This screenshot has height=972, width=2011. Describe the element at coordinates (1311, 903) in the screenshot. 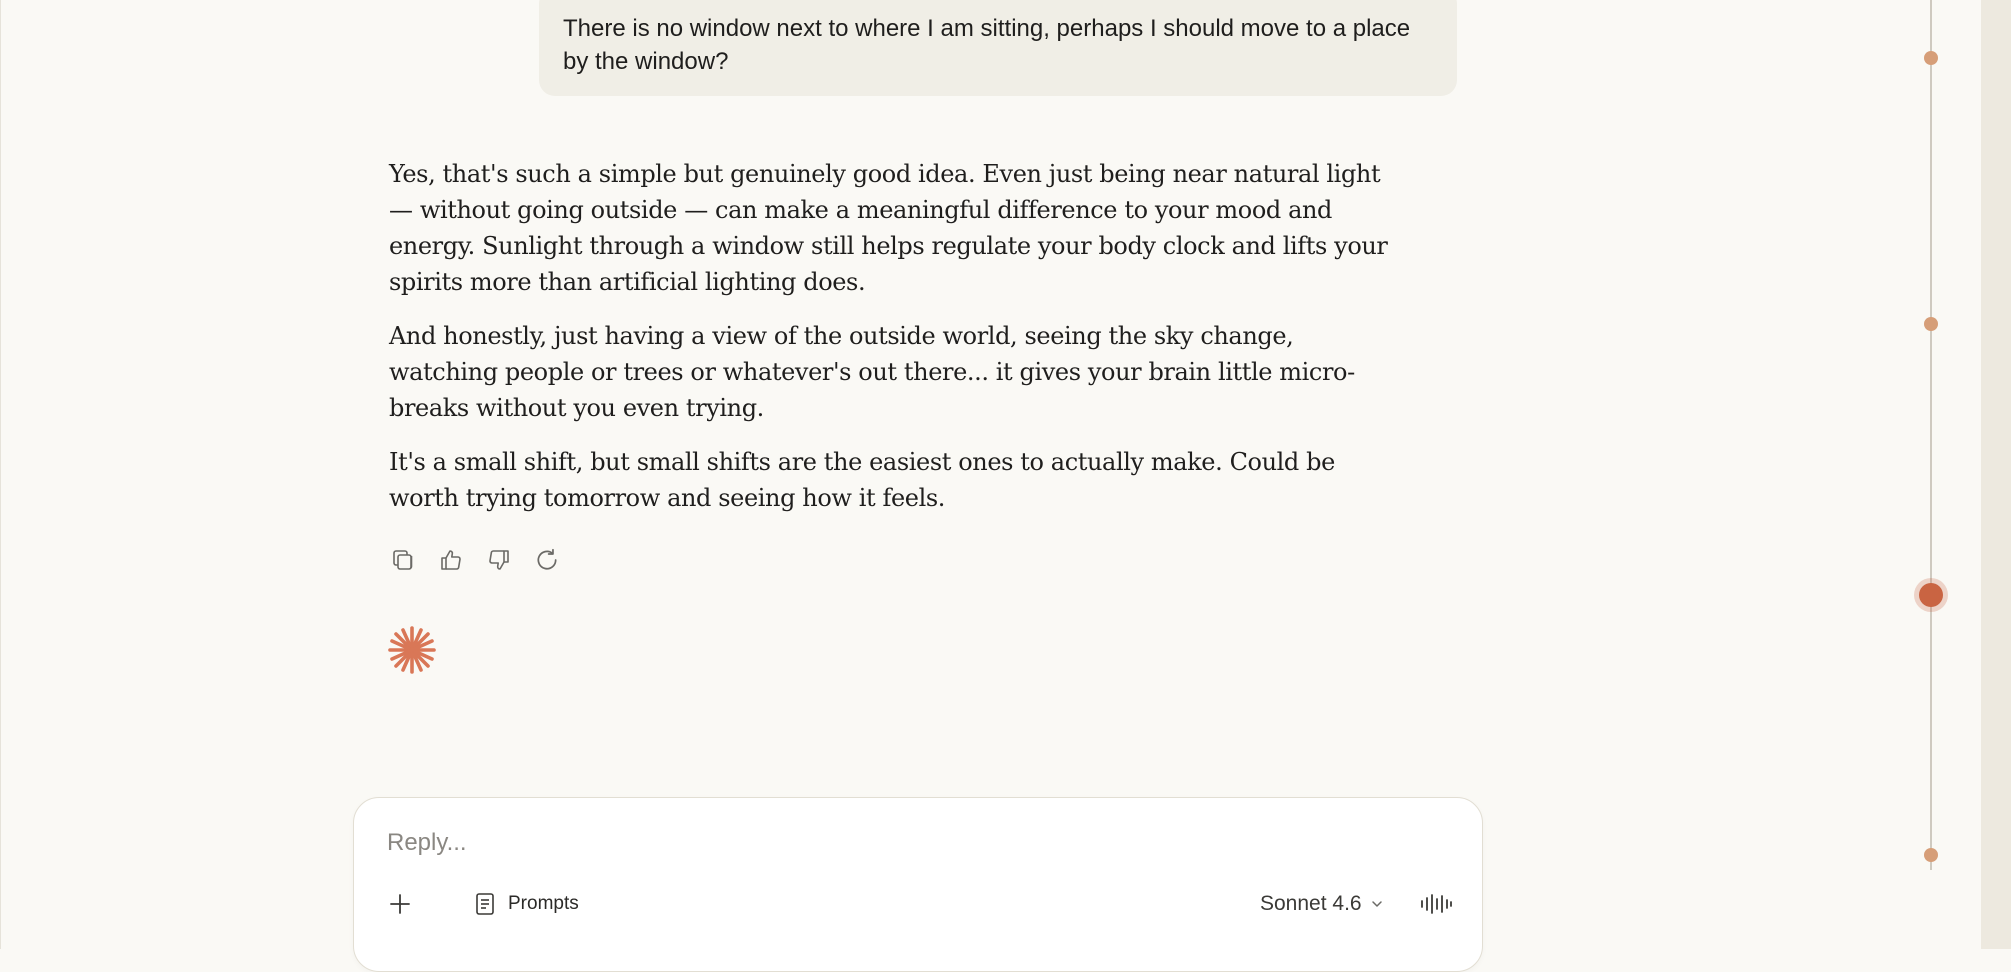

I see `model-label: Sonnet 4.6` at that location.